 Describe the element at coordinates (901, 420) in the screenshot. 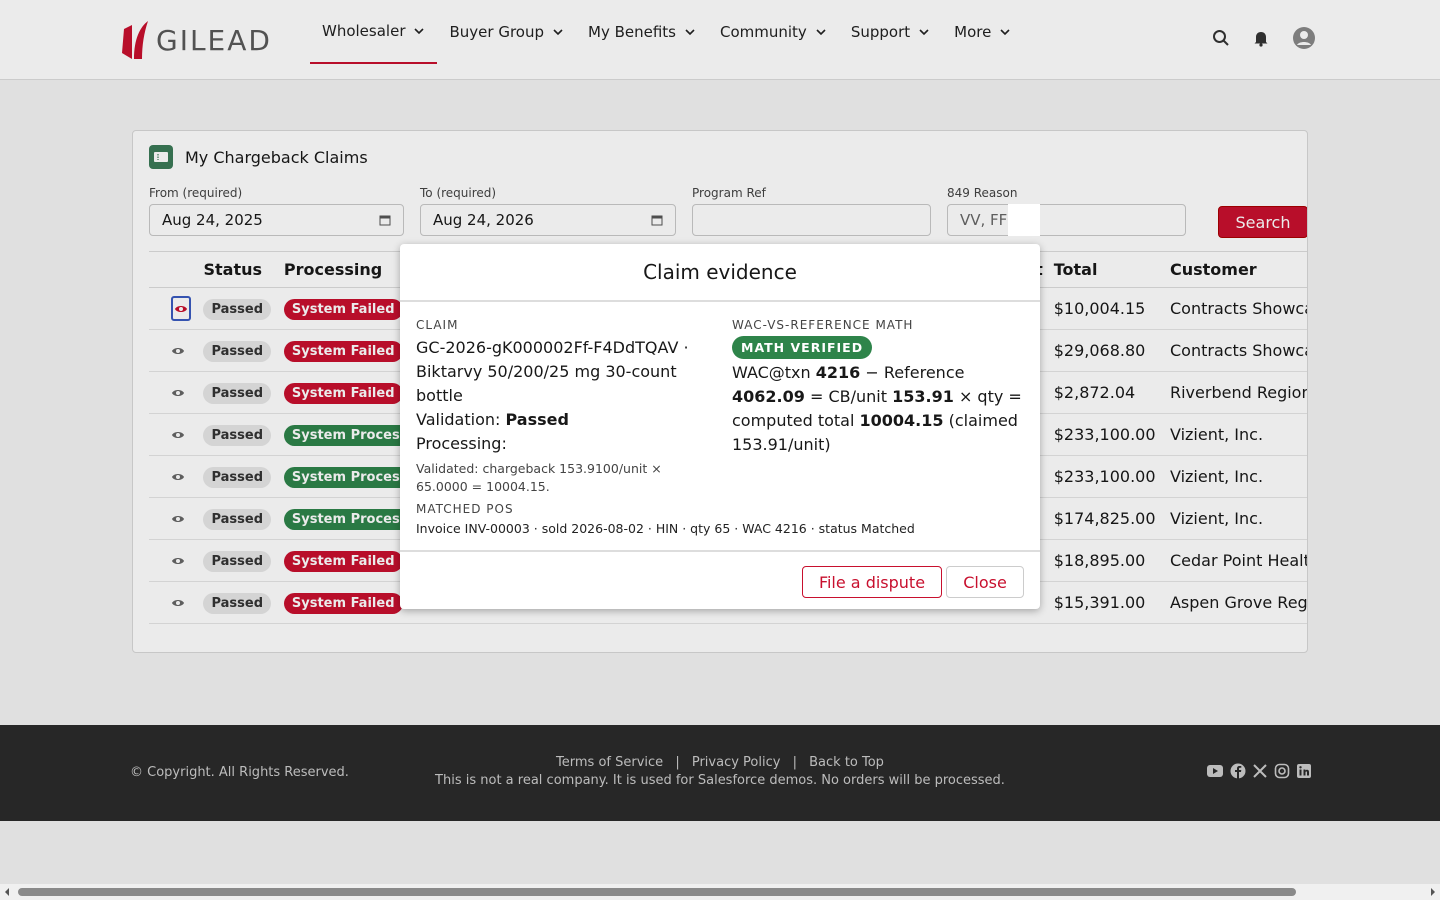

I see `total-value: 10004.15` at that location.